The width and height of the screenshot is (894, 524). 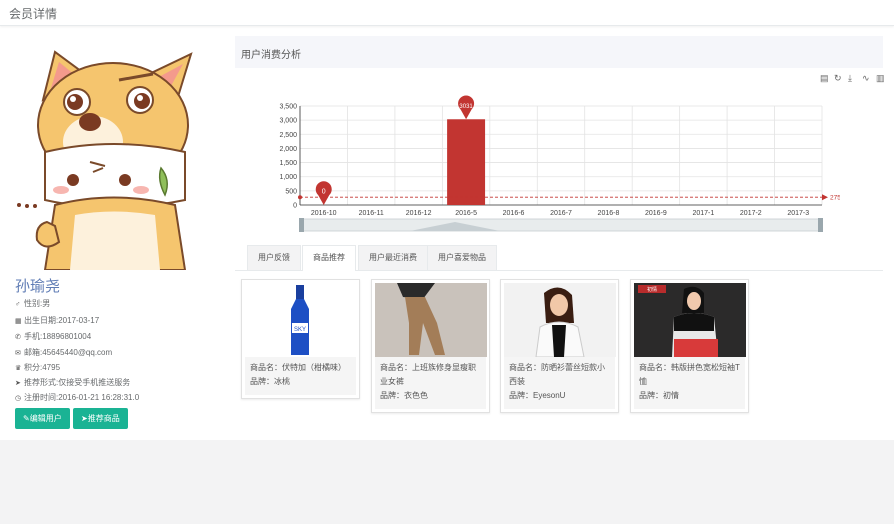 I want to click on edit-user-label: 编辑用户, so click(x=45, y=418).